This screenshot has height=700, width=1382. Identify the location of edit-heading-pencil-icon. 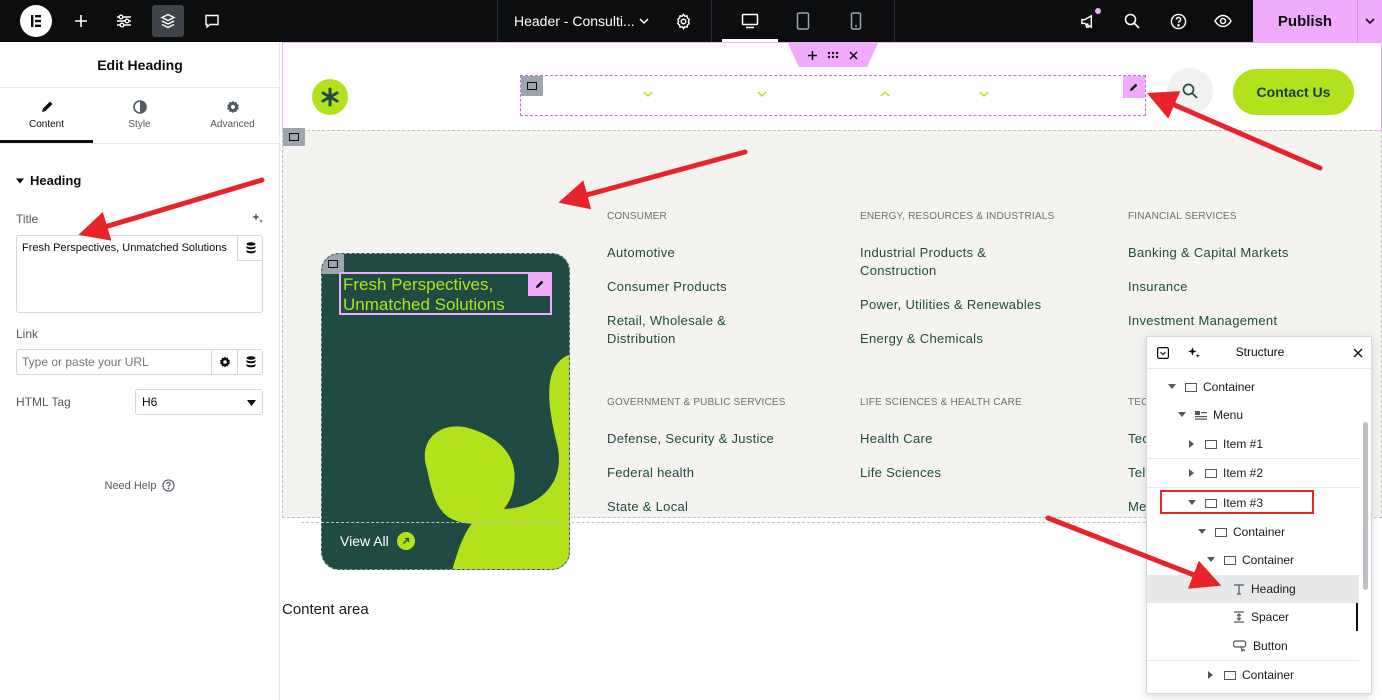
(540, 284).